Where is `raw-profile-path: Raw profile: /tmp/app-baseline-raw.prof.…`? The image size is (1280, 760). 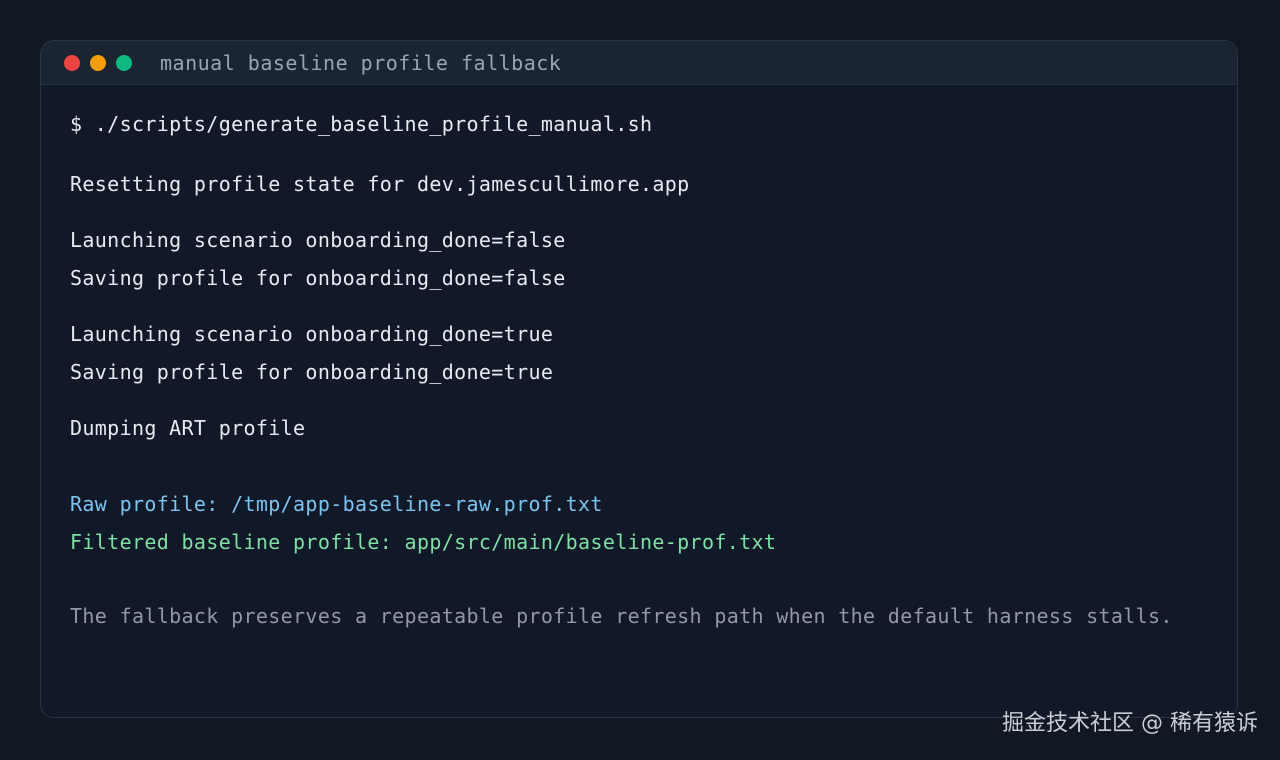
raw-profile-path: Raw profile: /tmp/app-baseline-raw.prof.… is located at coordinates (336, 504).